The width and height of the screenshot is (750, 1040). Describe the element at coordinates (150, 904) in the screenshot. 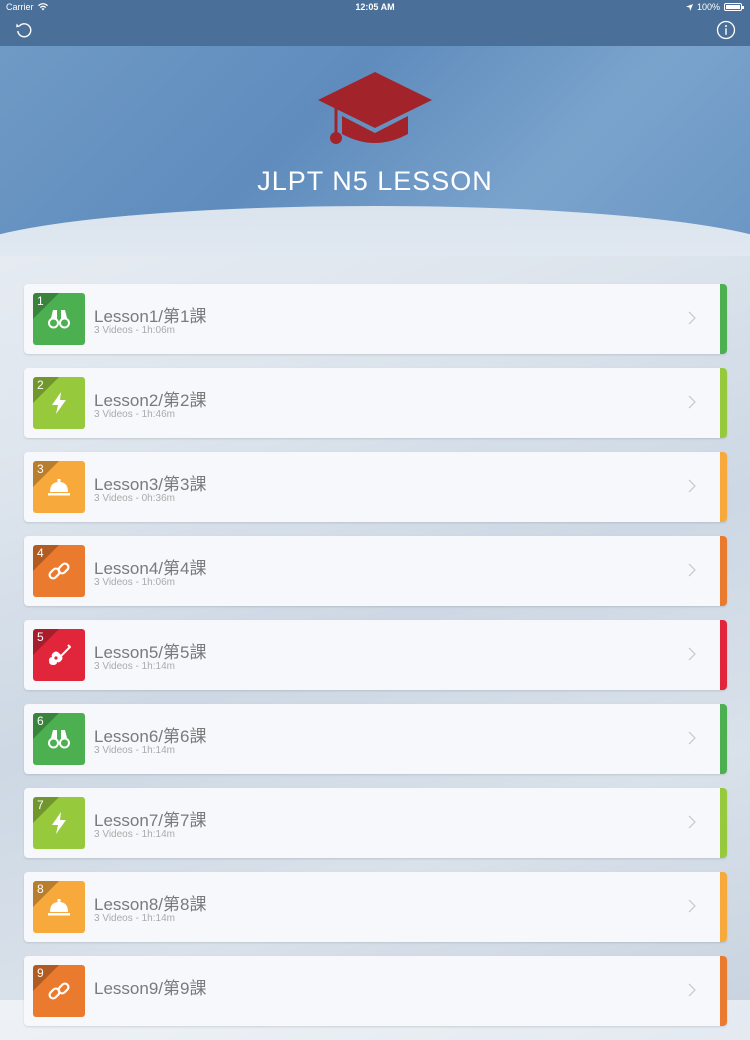

I see `lesson-title: Lesson8/第8課` at that location.